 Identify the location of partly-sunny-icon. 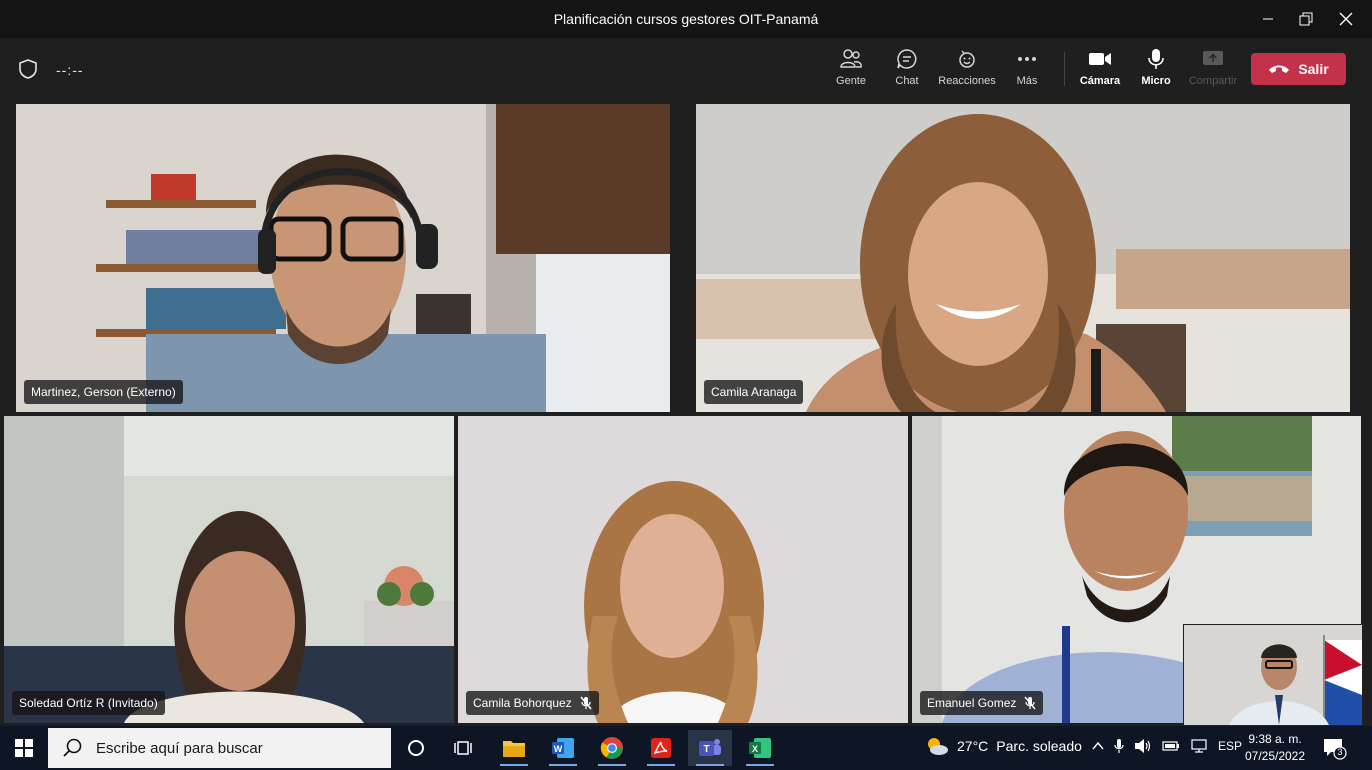
(938, 746).